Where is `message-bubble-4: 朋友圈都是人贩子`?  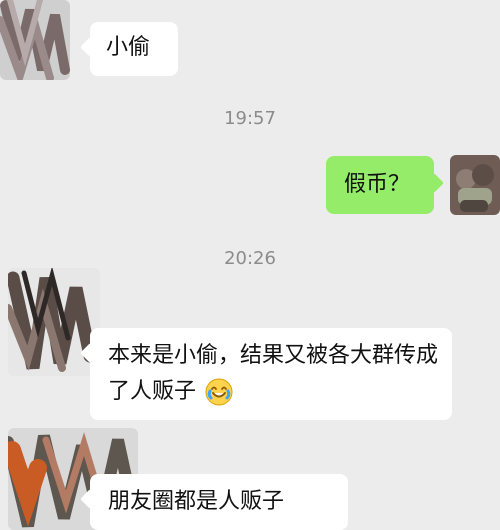
message-bubble-4: 朋友圈都是人贩子 is located at coordinates (219, 502).